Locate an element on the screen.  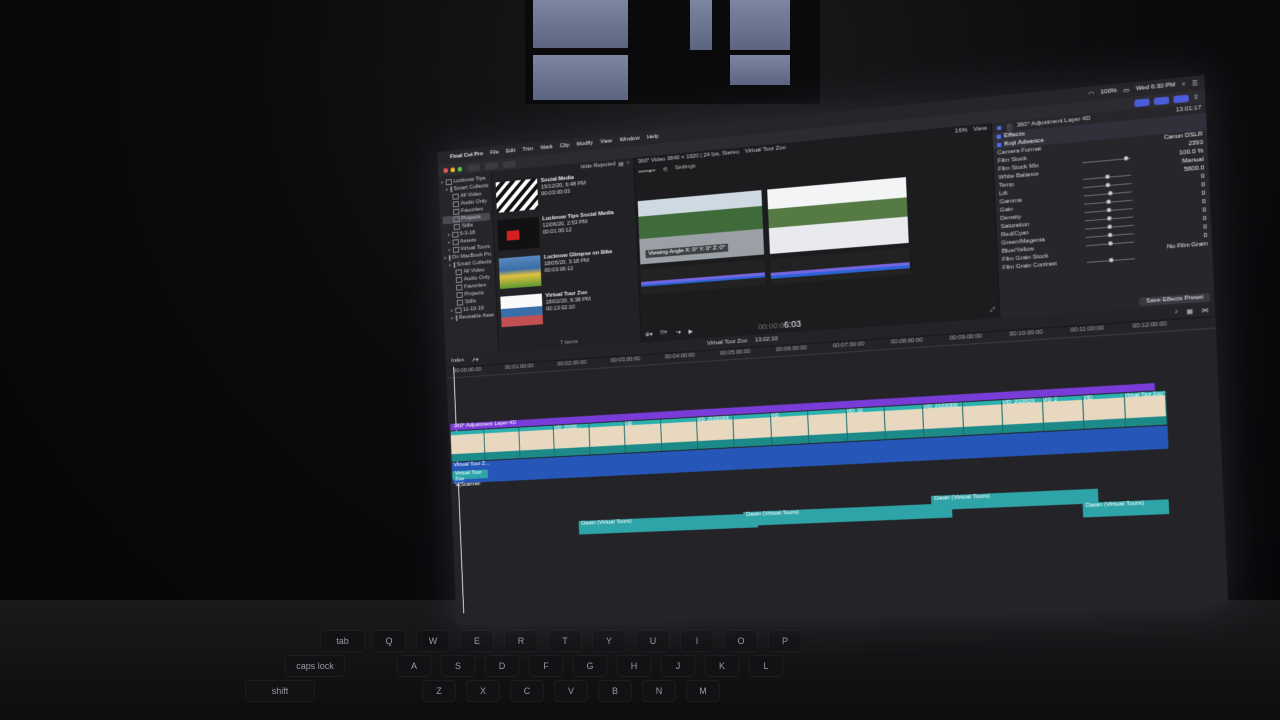
menu-window: Window is located at coordinates (630, 140).